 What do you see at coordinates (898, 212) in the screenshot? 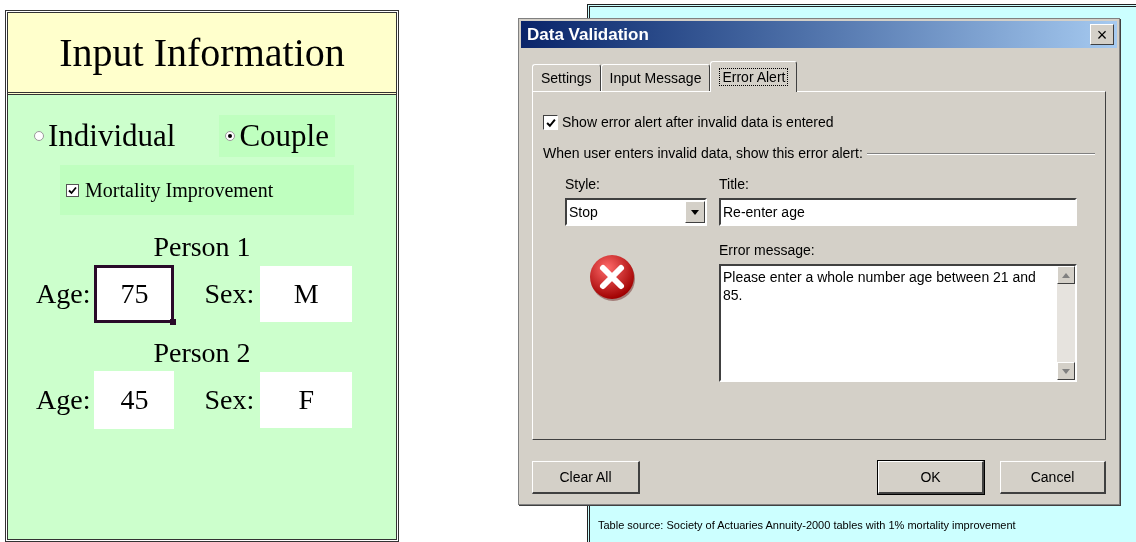
I see `title-field: Re-enter age` at bounding box center [898, 212].